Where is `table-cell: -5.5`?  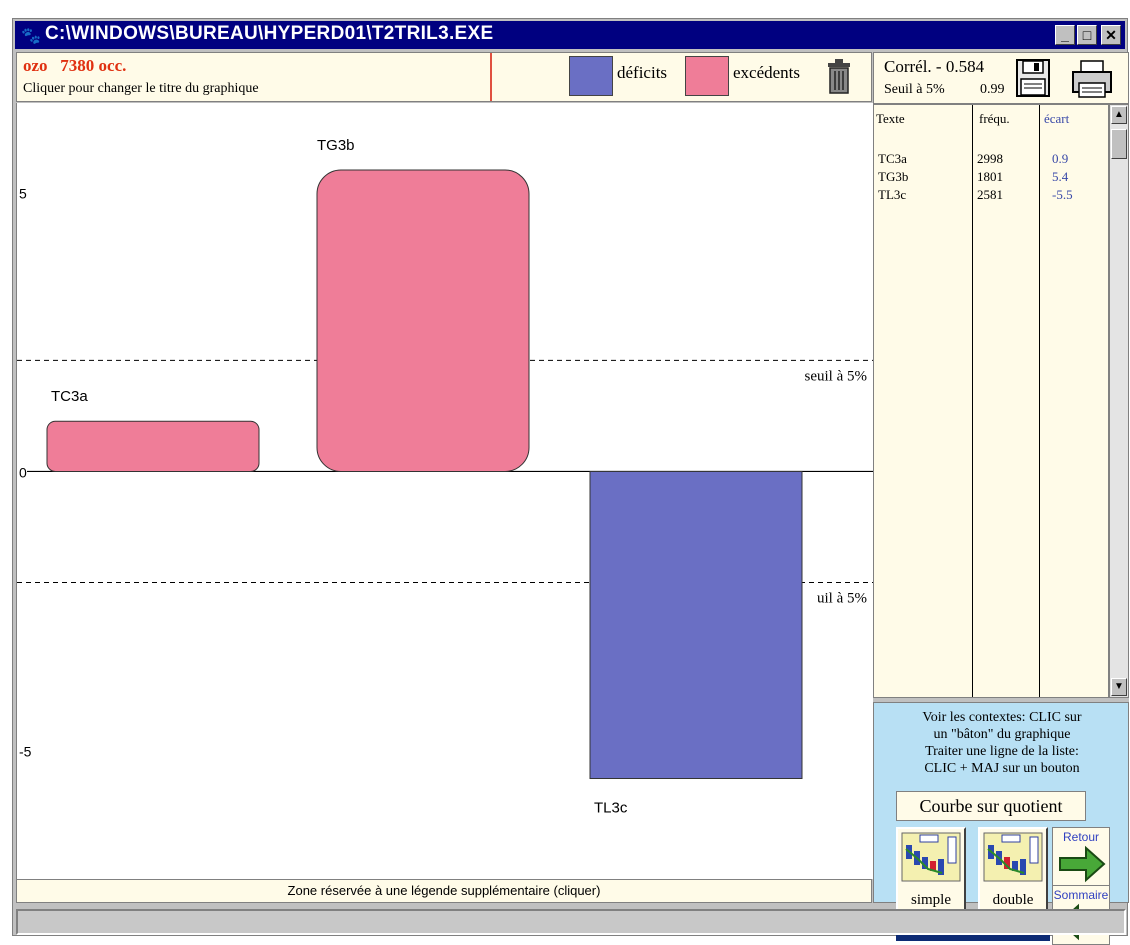
table-cell: -5.5 is located at coordinates (1062, 194).